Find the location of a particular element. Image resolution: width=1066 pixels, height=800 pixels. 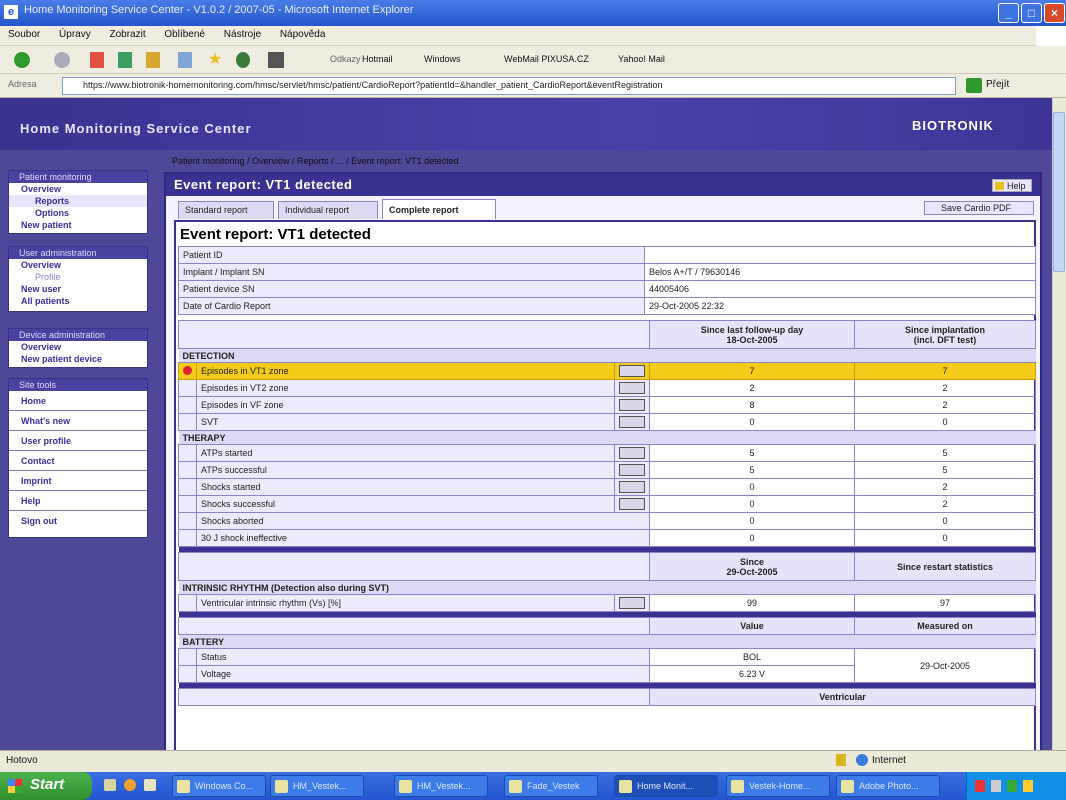

nav-whats-new: What's new is located at coordinates (78, 421).